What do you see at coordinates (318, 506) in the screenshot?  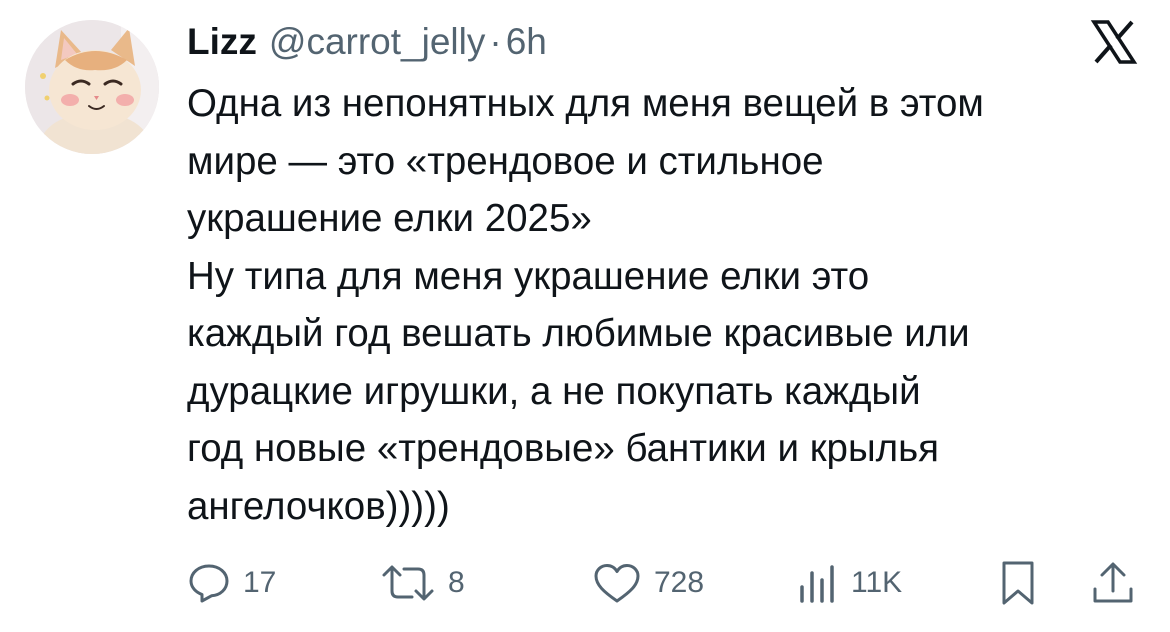 I see `tweet-line: ангелочков)))))` at bounding box center [318, 506].